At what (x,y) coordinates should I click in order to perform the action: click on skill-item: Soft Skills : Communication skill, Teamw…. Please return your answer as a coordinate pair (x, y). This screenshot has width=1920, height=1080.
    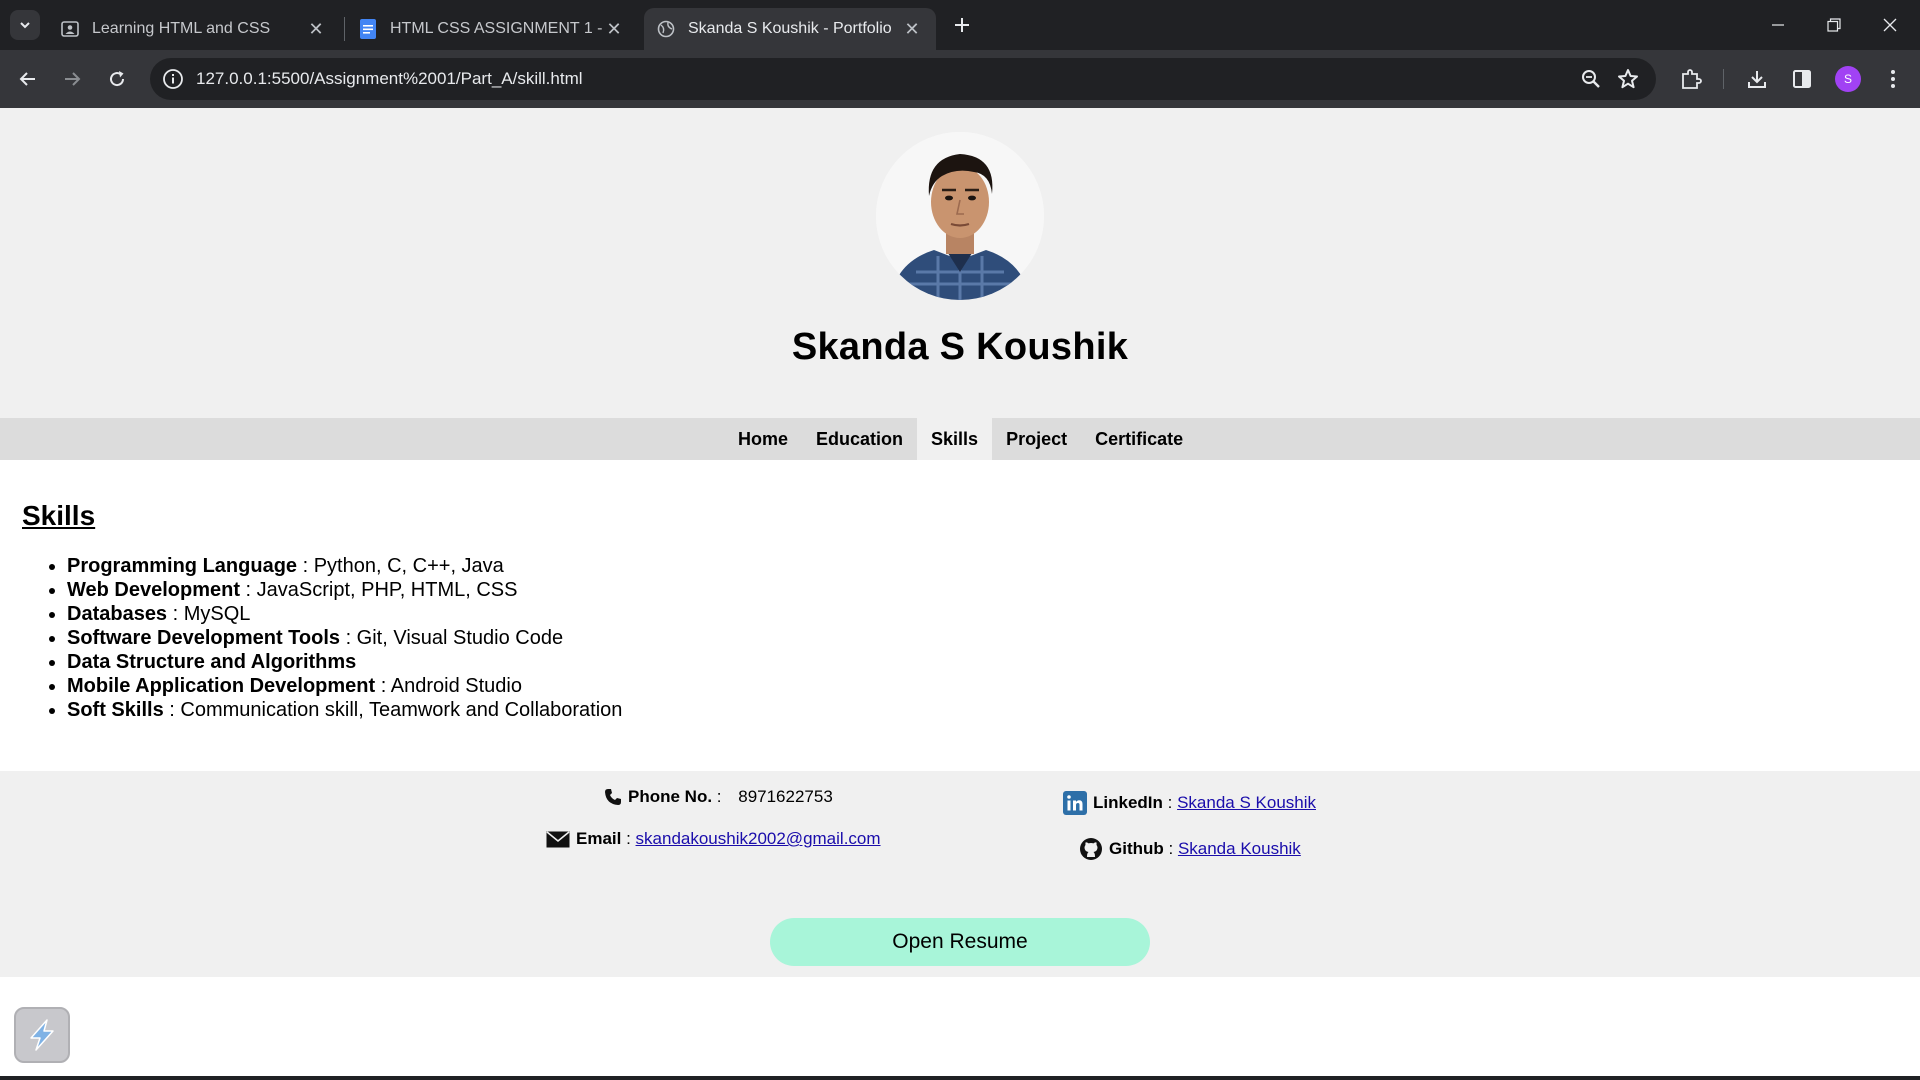
    Looking at the image, I should click on (344, 710).